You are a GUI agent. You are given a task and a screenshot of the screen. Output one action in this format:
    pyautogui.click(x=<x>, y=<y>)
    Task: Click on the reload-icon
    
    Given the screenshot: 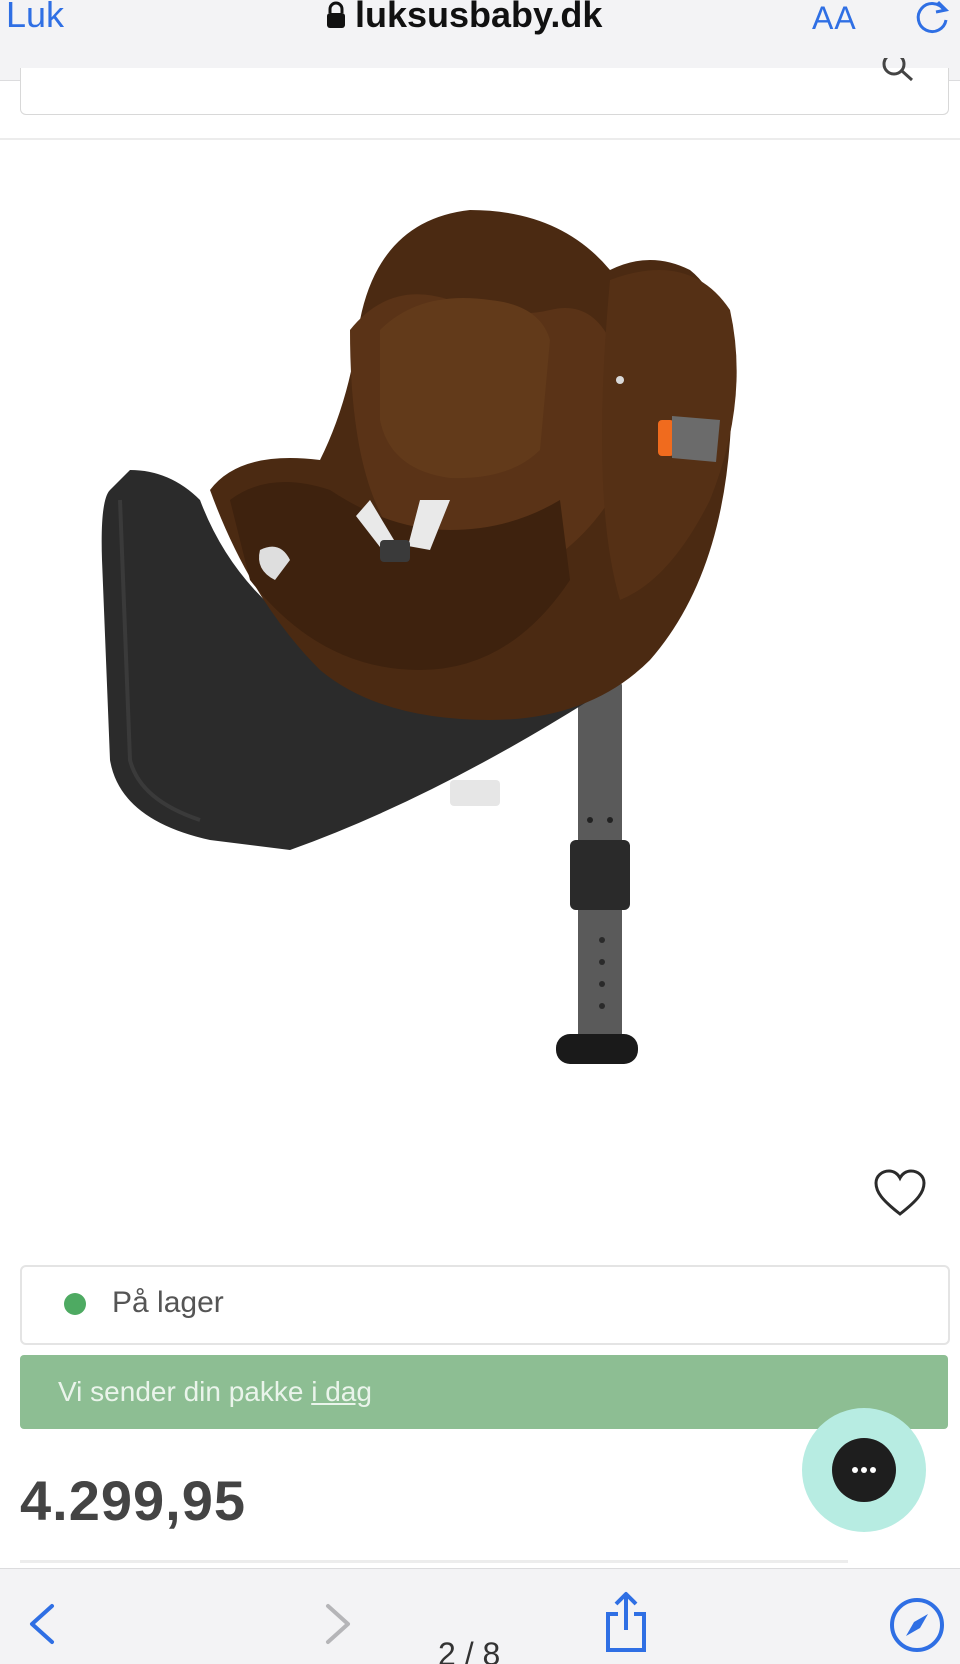 What is the action you would take?
    pyautogui.click(x=932, y=18)
    